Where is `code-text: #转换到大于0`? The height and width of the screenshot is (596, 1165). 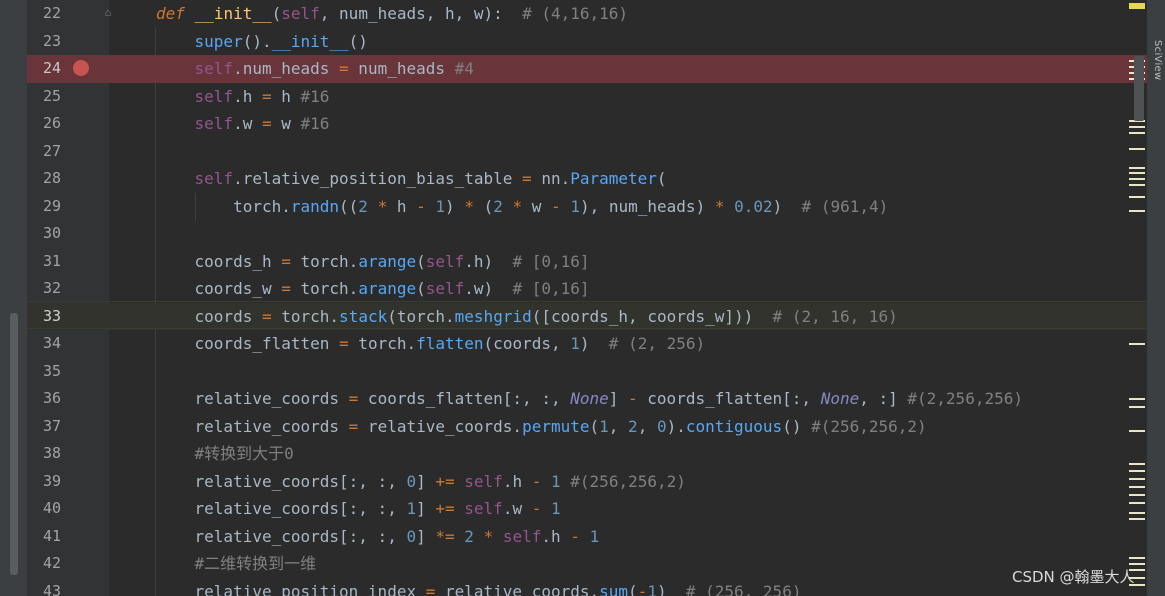
code-text: #转换到大于0 is located at coordinates (225, 454).